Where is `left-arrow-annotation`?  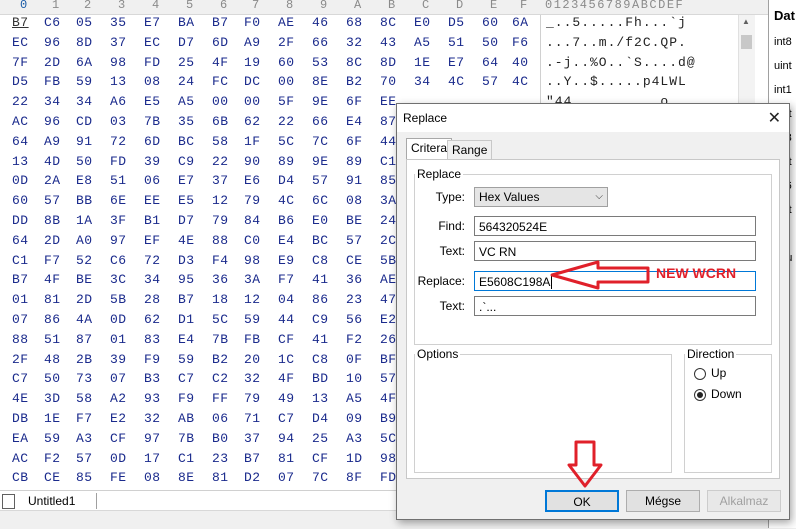
left-arrow-annotation is located at coordinates (600, 275).